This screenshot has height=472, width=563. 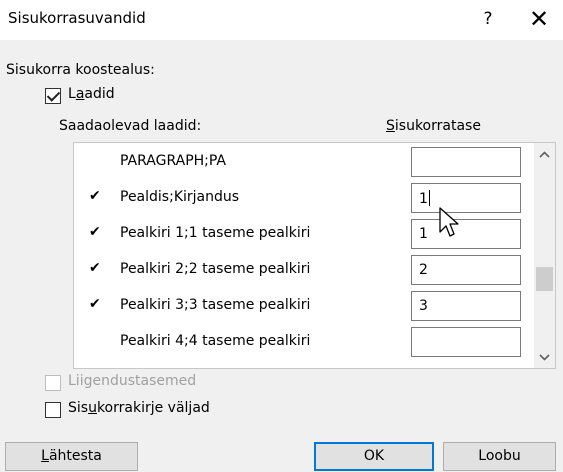 What do you see at coordinates (544, 357) in the screenshot?
I see `chevron-down-icon` at bounding box center [544, 357].